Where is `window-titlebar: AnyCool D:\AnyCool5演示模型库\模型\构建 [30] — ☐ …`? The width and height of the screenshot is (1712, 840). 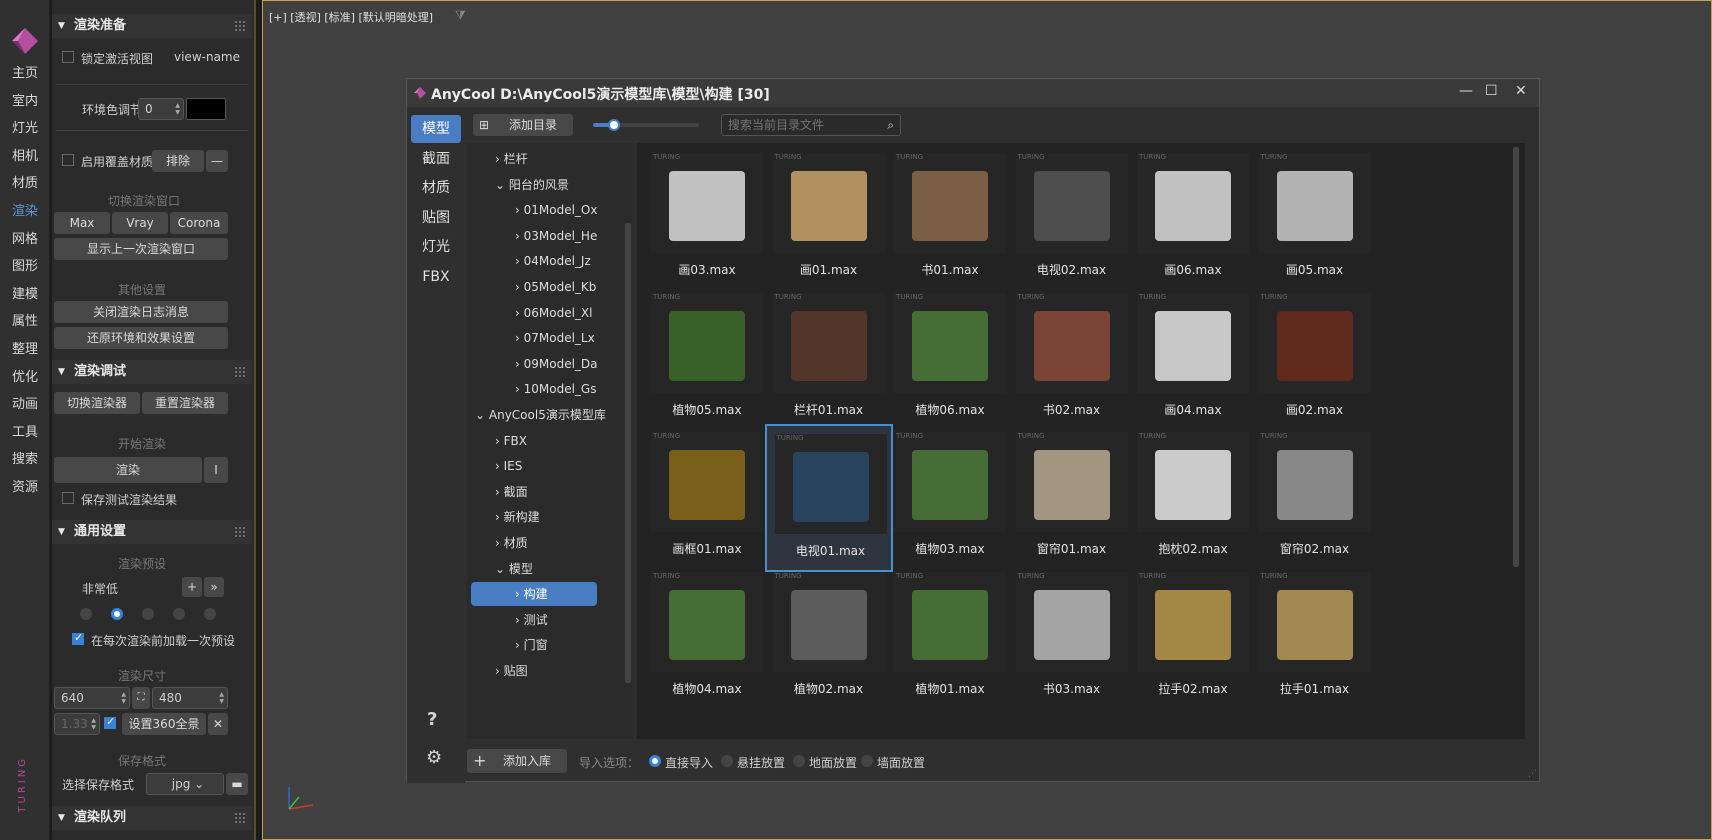 window-titlebar: AnyCool D:\AnyCool5演示模型库\模型\构建 [30] — ☐ … is located at coordinates (973, 93).